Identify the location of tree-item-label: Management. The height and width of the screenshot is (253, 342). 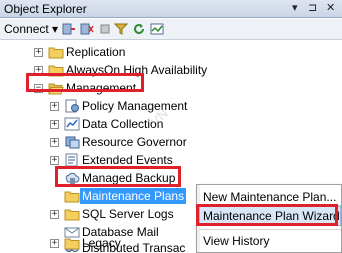
(101, 88).